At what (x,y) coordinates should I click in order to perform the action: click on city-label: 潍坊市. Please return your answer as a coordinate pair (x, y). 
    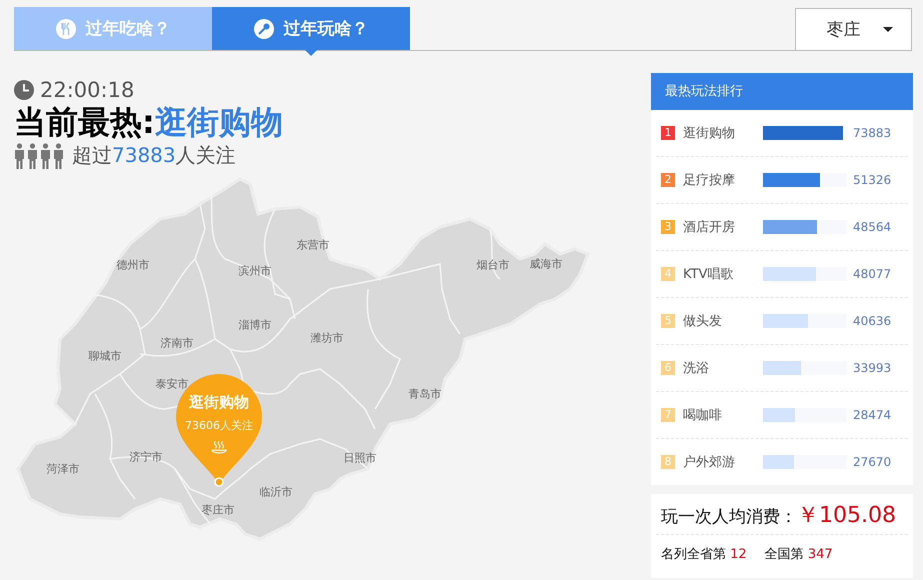
    Looking at the image, I should click on (327, 338).